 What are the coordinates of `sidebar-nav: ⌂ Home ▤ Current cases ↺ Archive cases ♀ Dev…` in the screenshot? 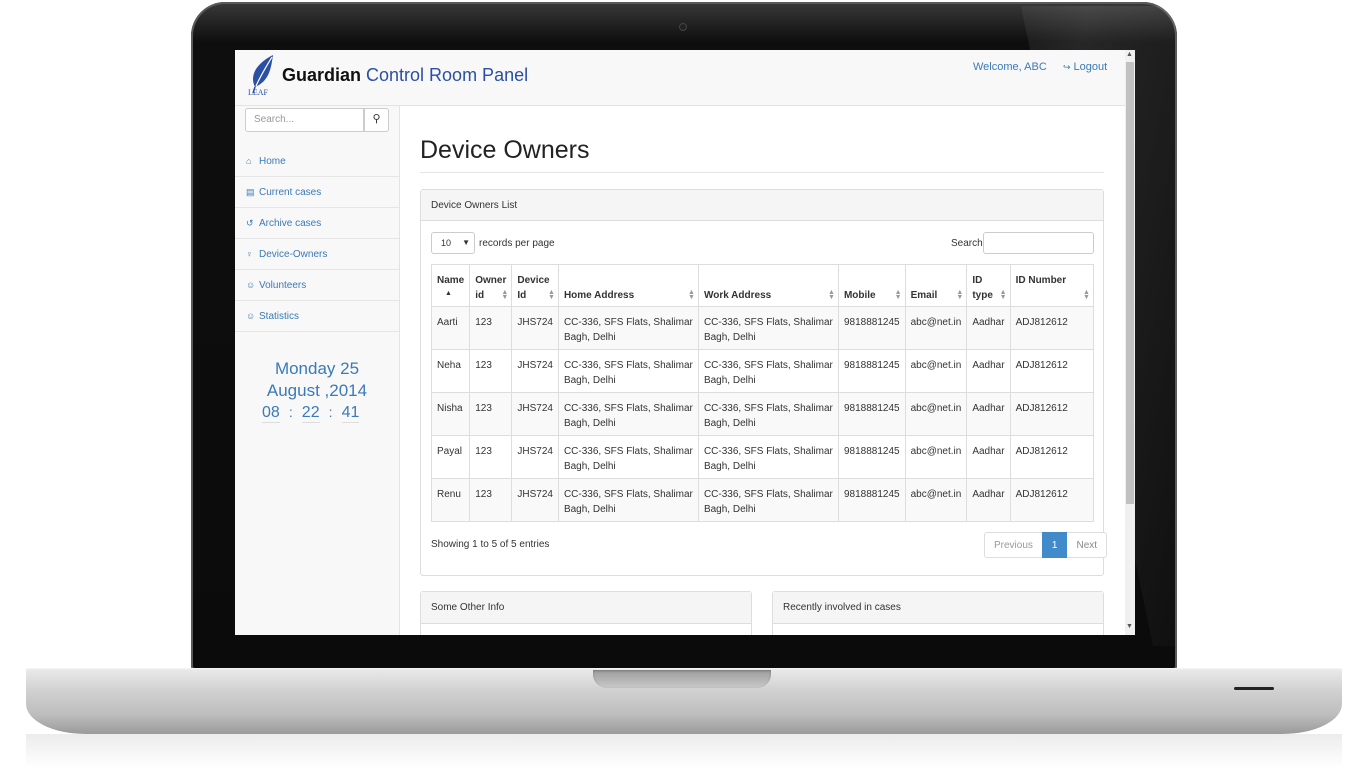 It's located at (317, 239).